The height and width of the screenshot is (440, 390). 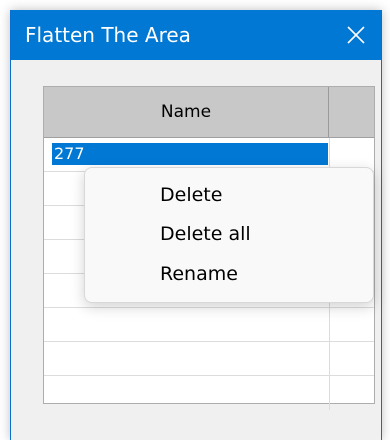 I want to click on column-header-filler, so click(x=351, y=112).